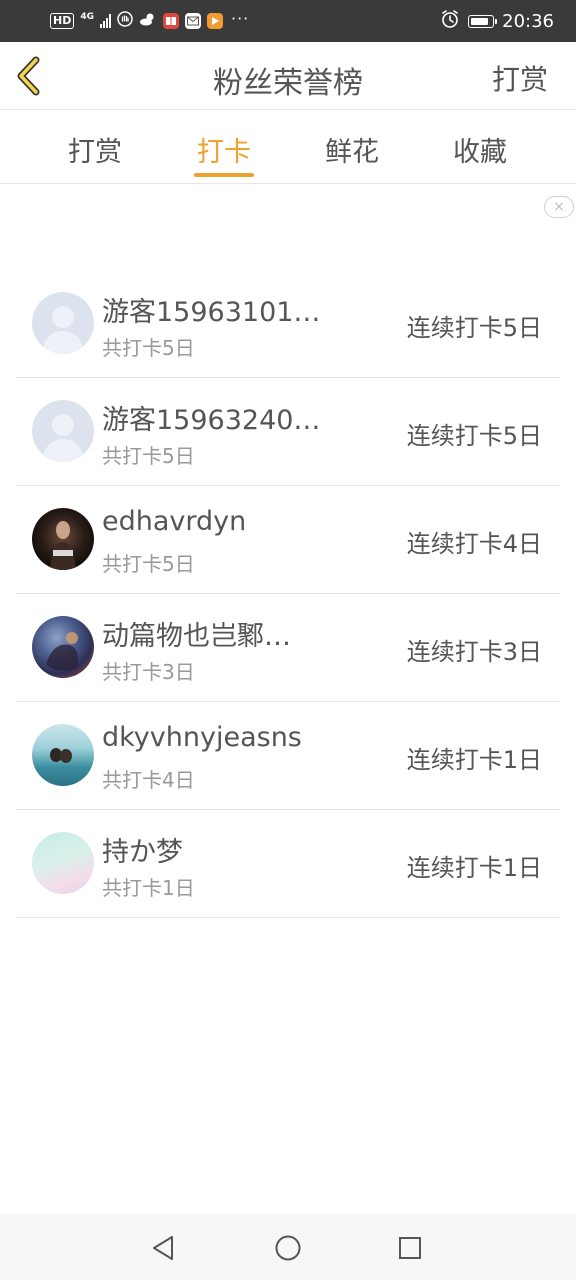 Image resolution: width=576 pixels, height=1280 pixels. I want to click on tab-favorites: 收藏, so click(480, 149).